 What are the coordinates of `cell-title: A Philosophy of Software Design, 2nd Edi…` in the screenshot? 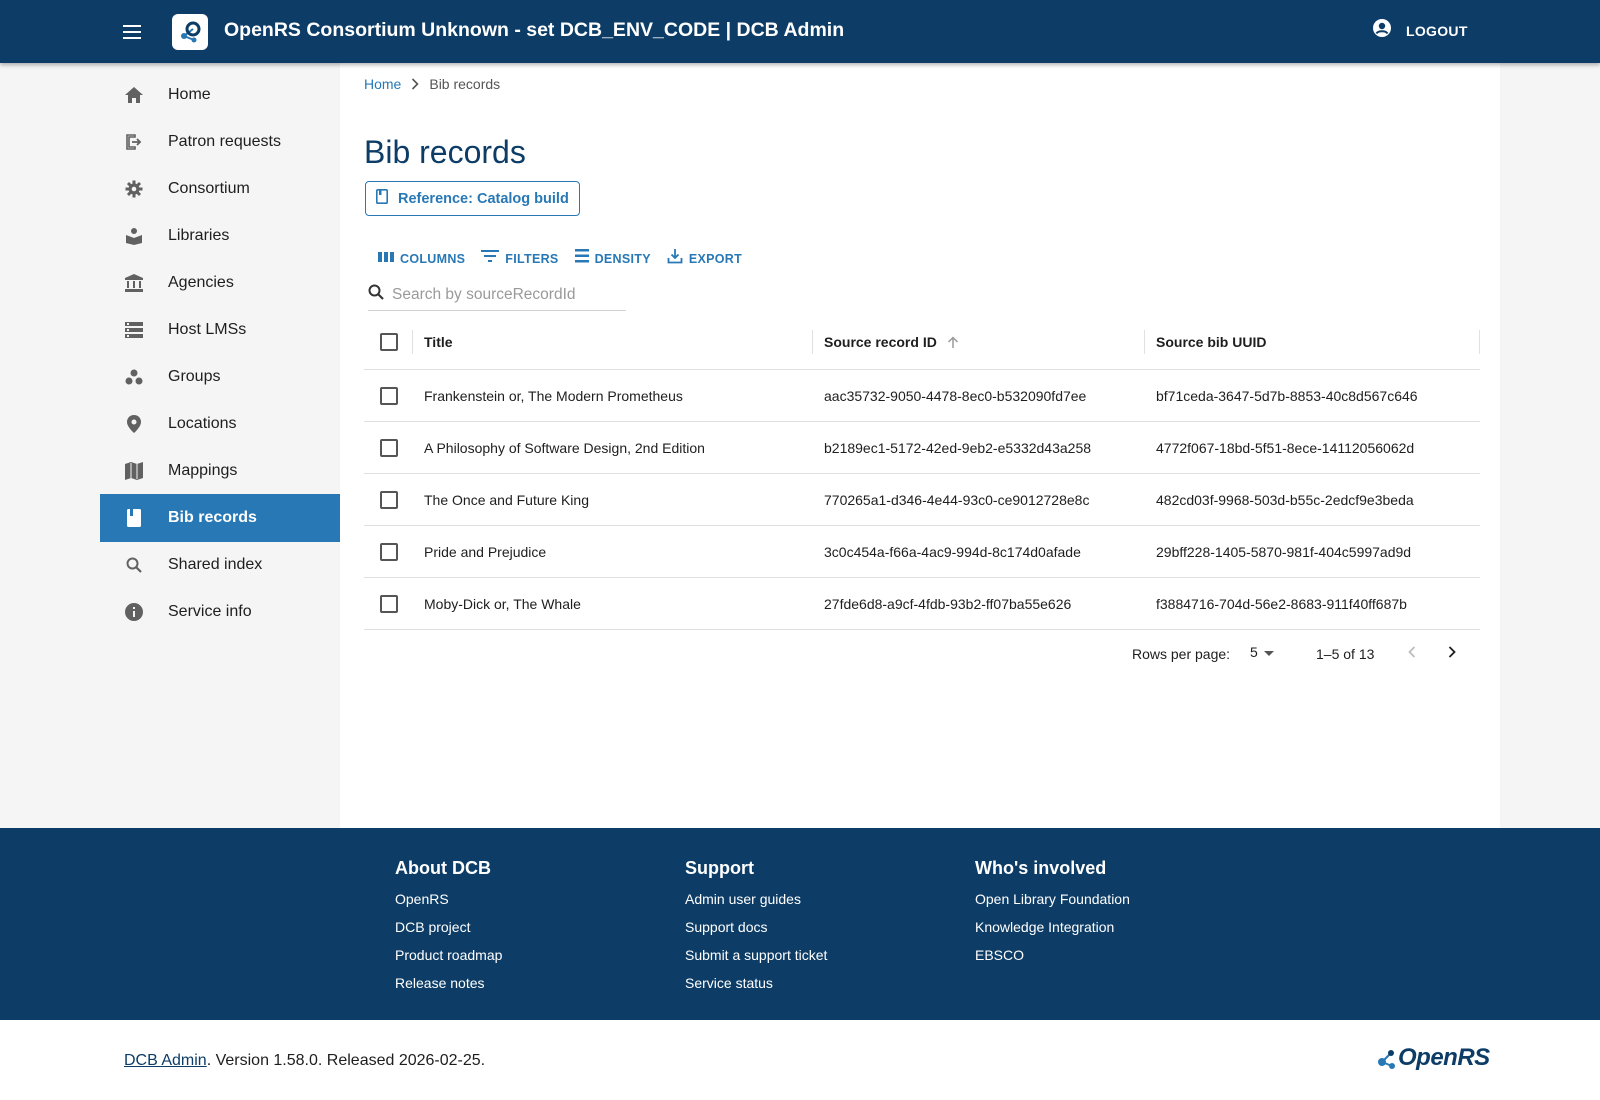 It's located at (564, 448).